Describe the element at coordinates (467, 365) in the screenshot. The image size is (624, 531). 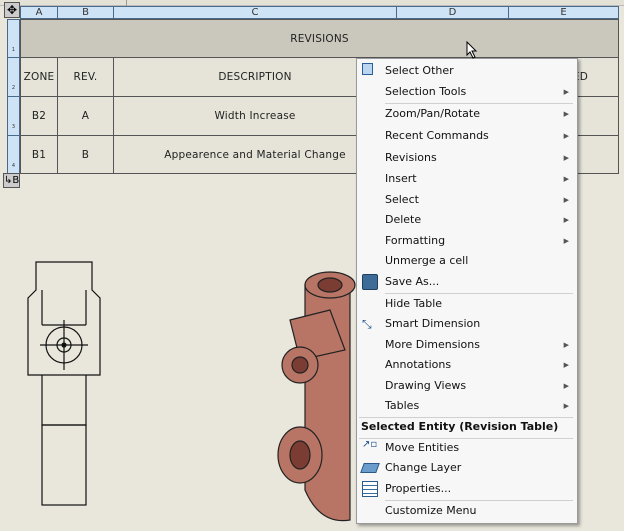
I see `menu-item-annotations: Annotations ▶` at that location.